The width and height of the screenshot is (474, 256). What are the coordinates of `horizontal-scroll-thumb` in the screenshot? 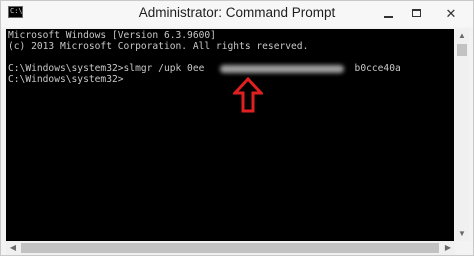 It's located at (230, 248).